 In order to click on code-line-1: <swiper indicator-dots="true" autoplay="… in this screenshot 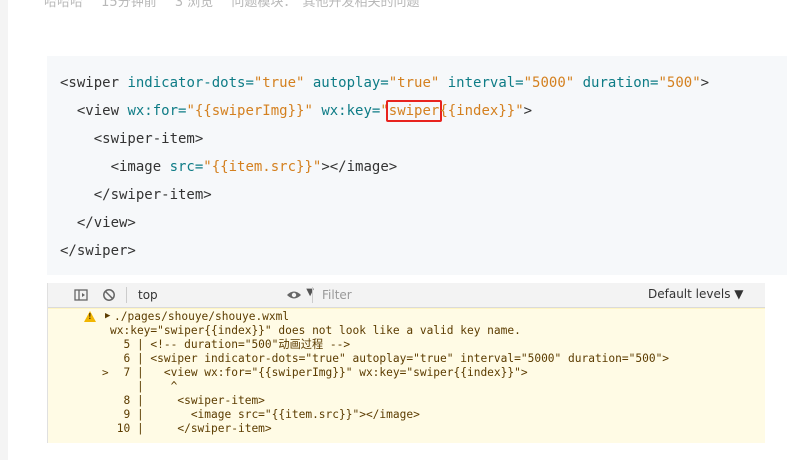, I will do `click(384, 83)`.